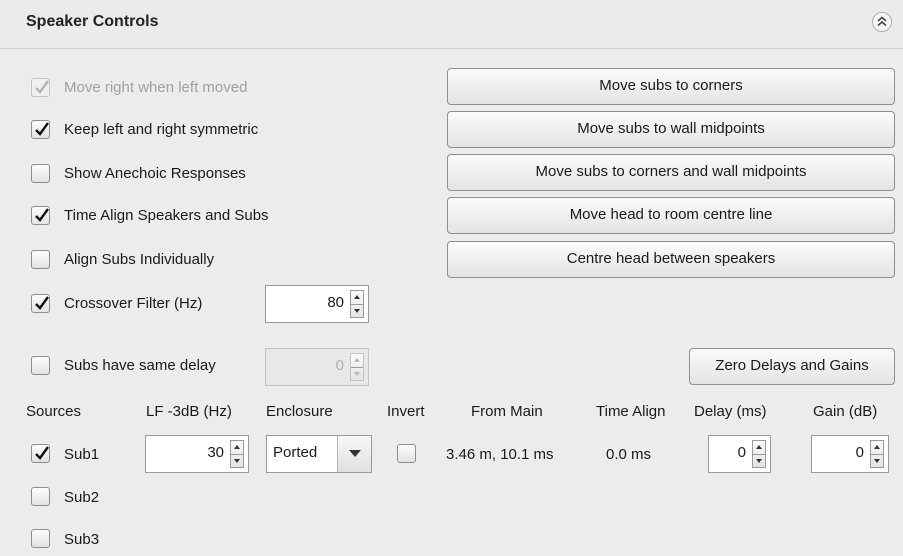 Image resolution: width=903 pixels, height=556 pixels. I want to click on move-subs-corners-button: Move subs to corners, so click(671, 86).